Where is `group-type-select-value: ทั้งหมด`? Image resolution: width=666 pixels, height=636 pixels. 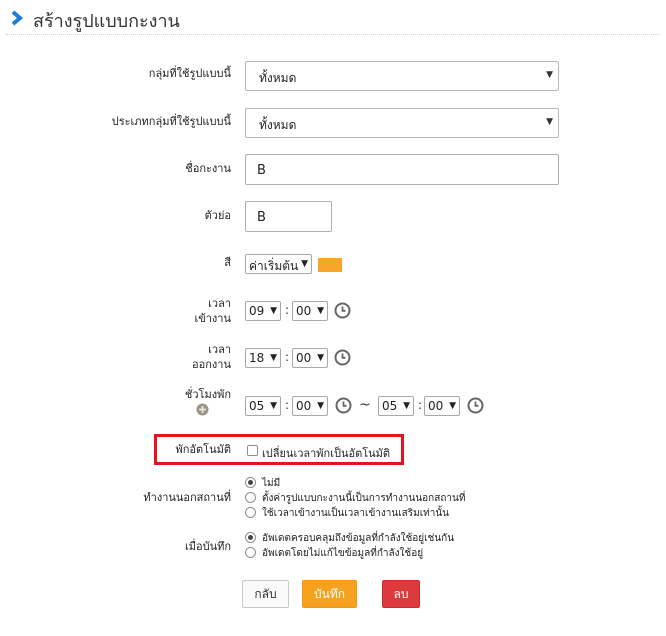 group-type-select-value: ทั้งหมด is located at coordinates (278, 125).